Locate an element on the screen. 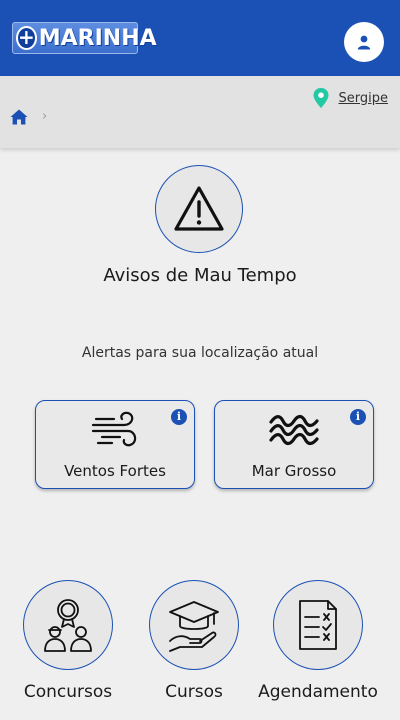  weather-warning-badge is located at coordinates (199, 209).